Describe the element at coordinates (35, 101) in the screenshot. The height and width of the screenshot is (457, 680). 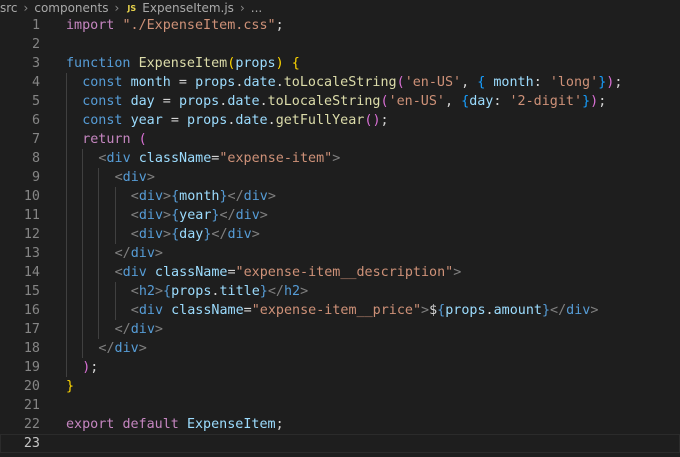
I see `line-number: 5` at that location.